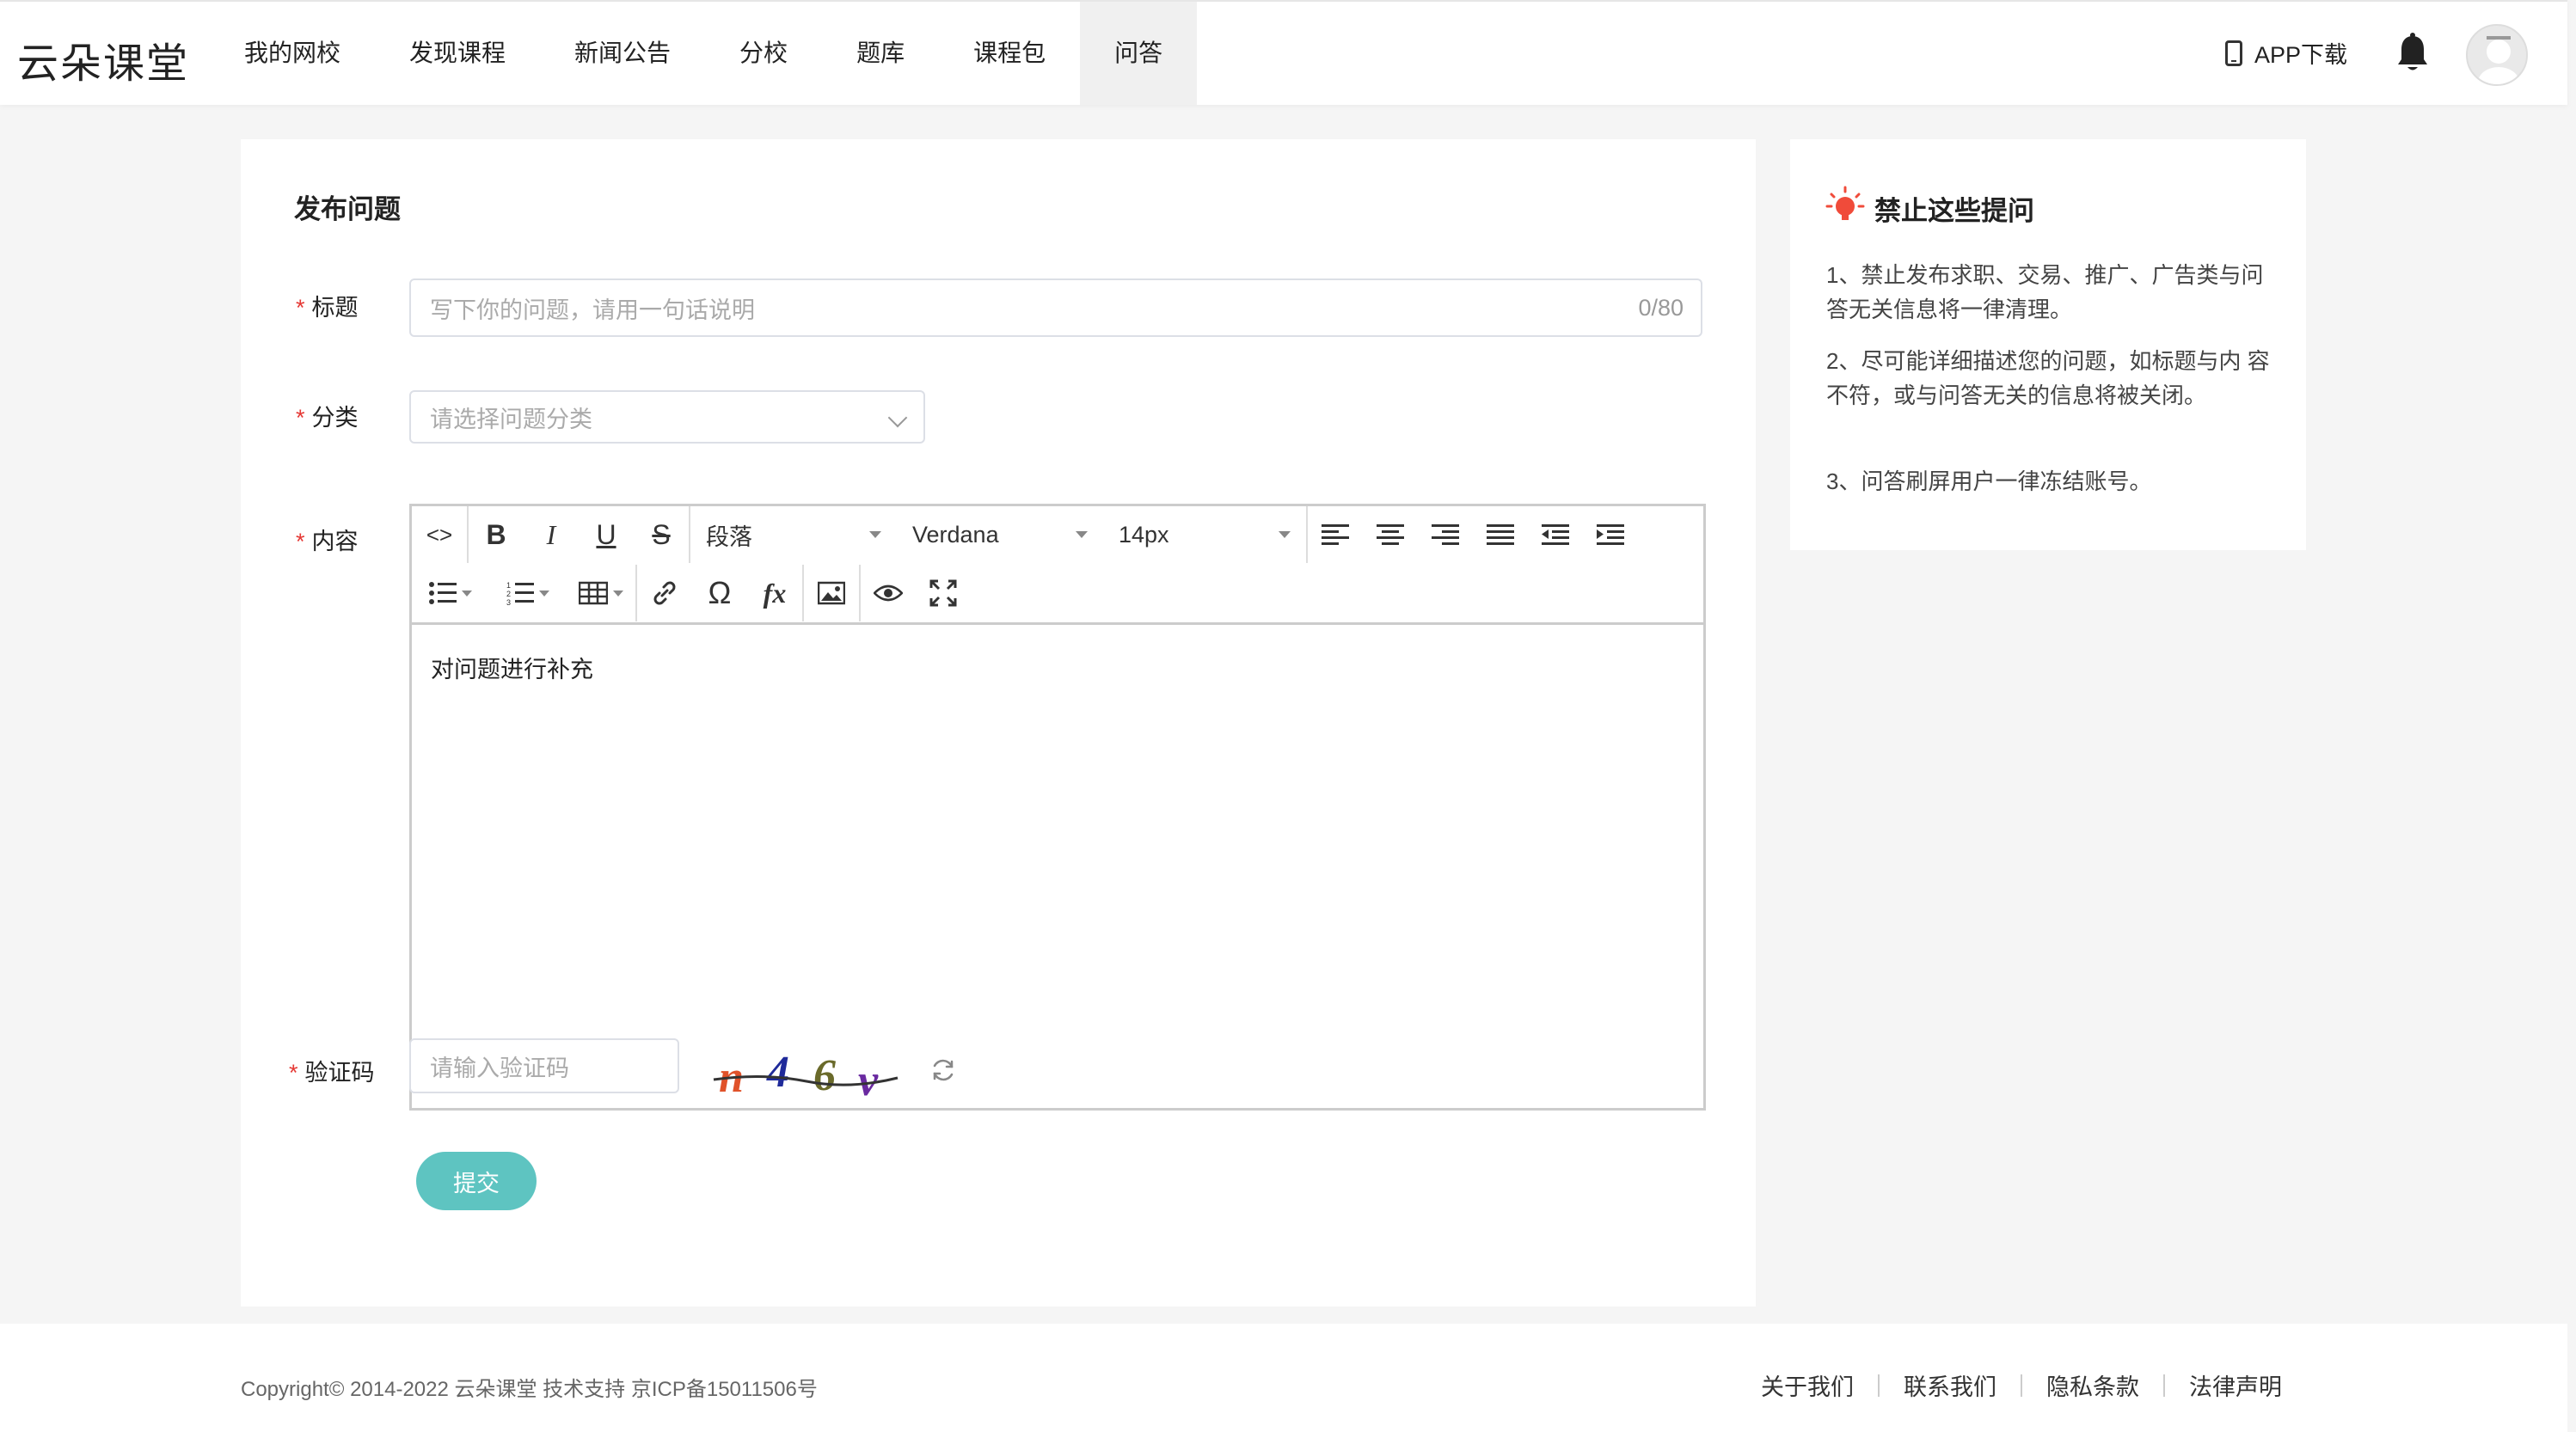 The width and height of the screenshot is (2576, 1432). What do you see at coordinates (509, 594) in the screenshot?
I see `svg-text: 2` at bounding box center [509, 594].